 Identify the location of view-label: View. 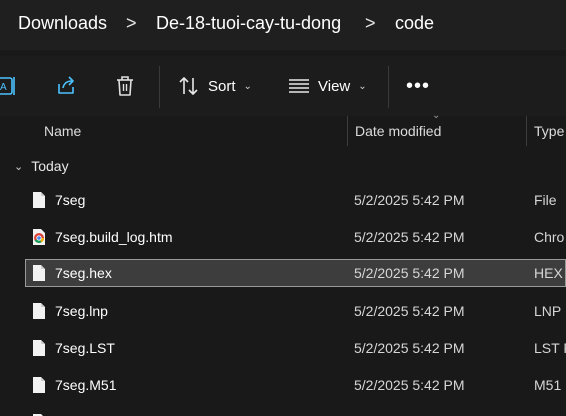
(334, 86).